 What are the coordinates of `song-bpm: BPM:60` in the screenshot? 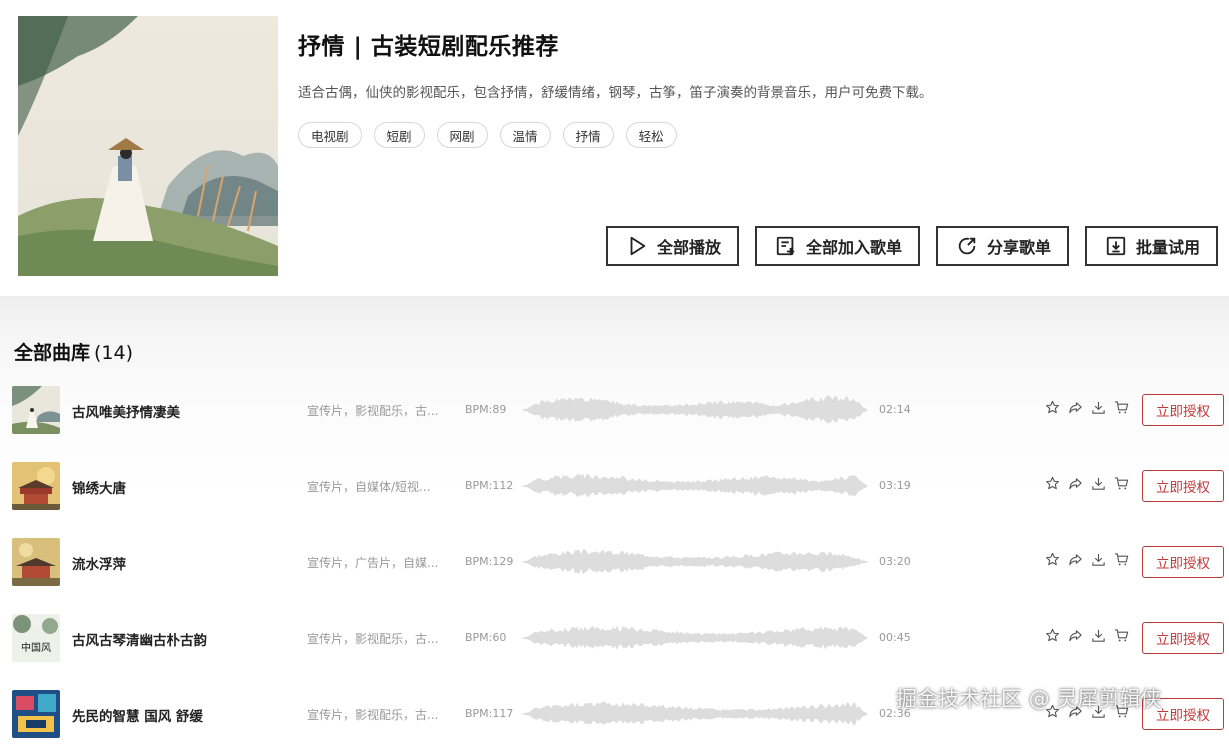 It's located at (486, 637).